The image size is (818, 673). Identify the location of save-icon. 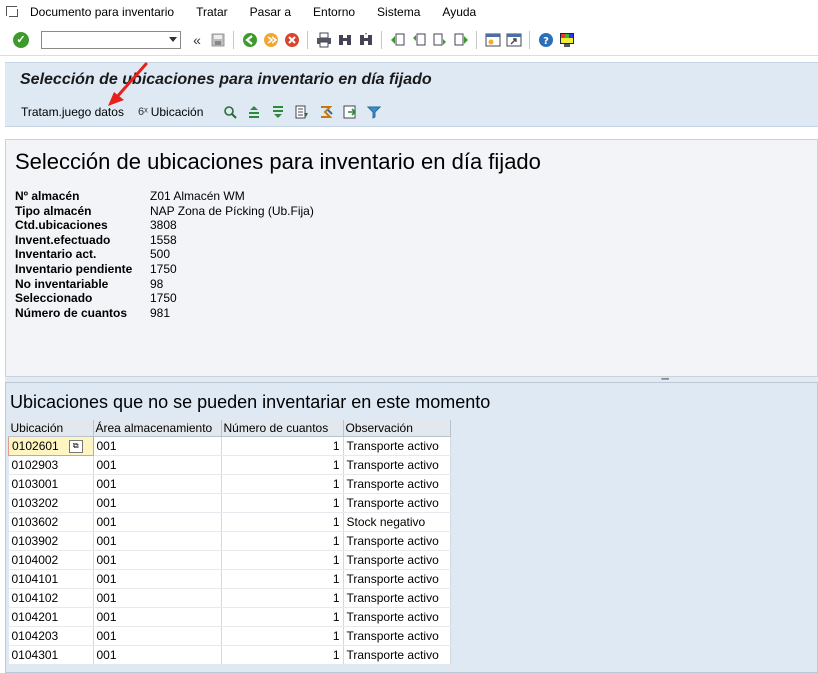
(218, 40).